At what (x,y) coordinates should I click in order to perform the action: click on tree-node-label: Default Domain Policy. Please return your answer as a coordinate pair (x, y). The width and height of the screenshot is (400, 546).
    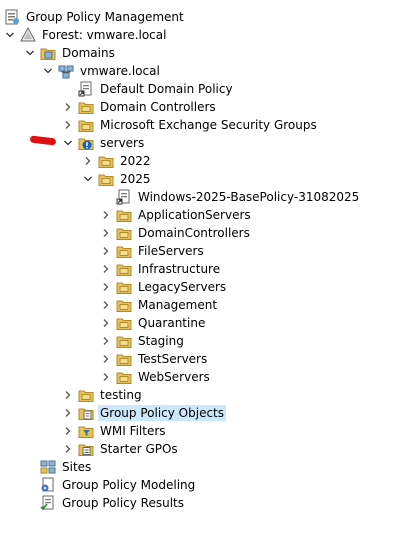
    Looking at the image, I should click on (166, 89).